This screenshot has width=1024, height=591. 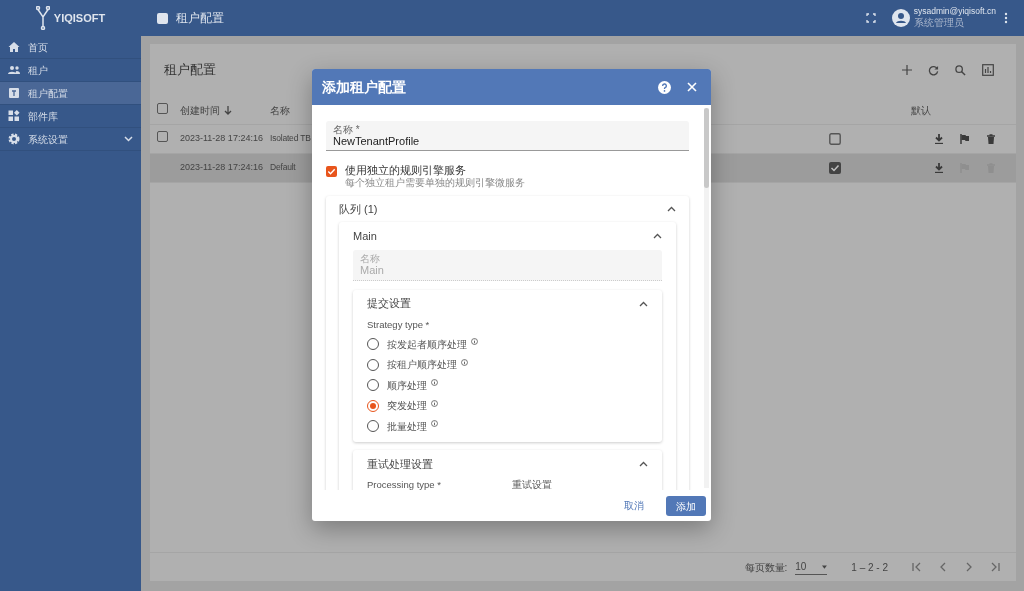 What do you see at coordinates (407, 406) in the screenshot?
I see `option-label: 突发处理` at bounding box center [407, 406].